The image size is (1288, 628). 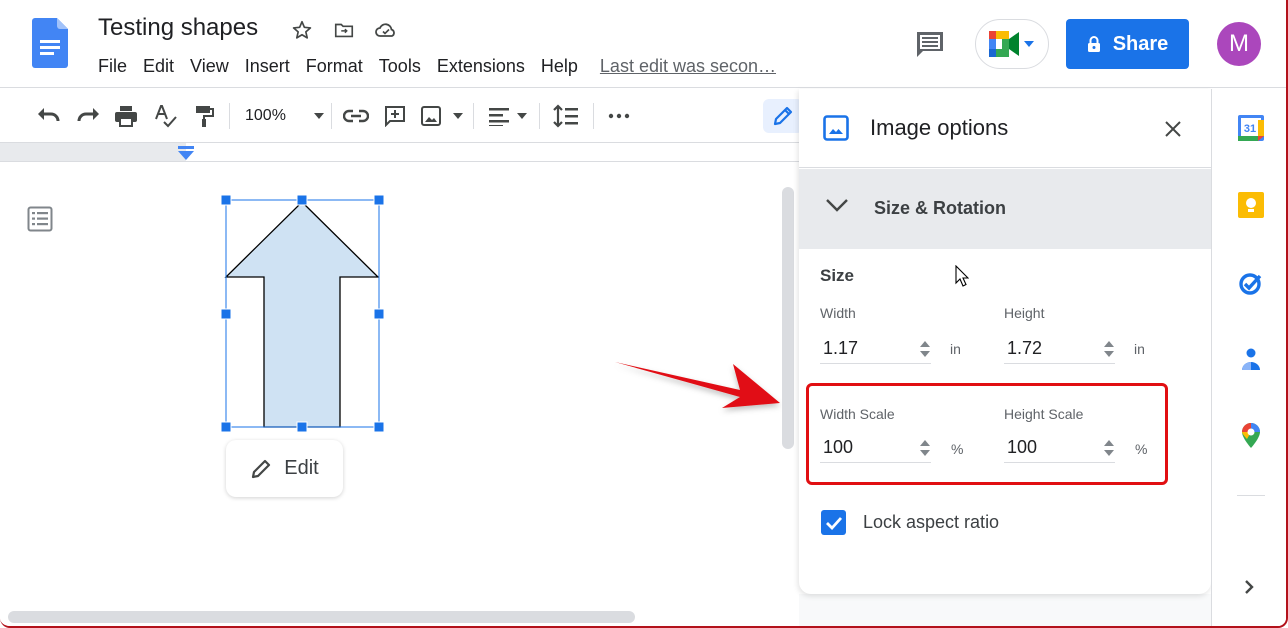 What do you see at coordinates (1109, 349) in the screenshot?
I see `height-stepper` at bounding box center [1109, 349].